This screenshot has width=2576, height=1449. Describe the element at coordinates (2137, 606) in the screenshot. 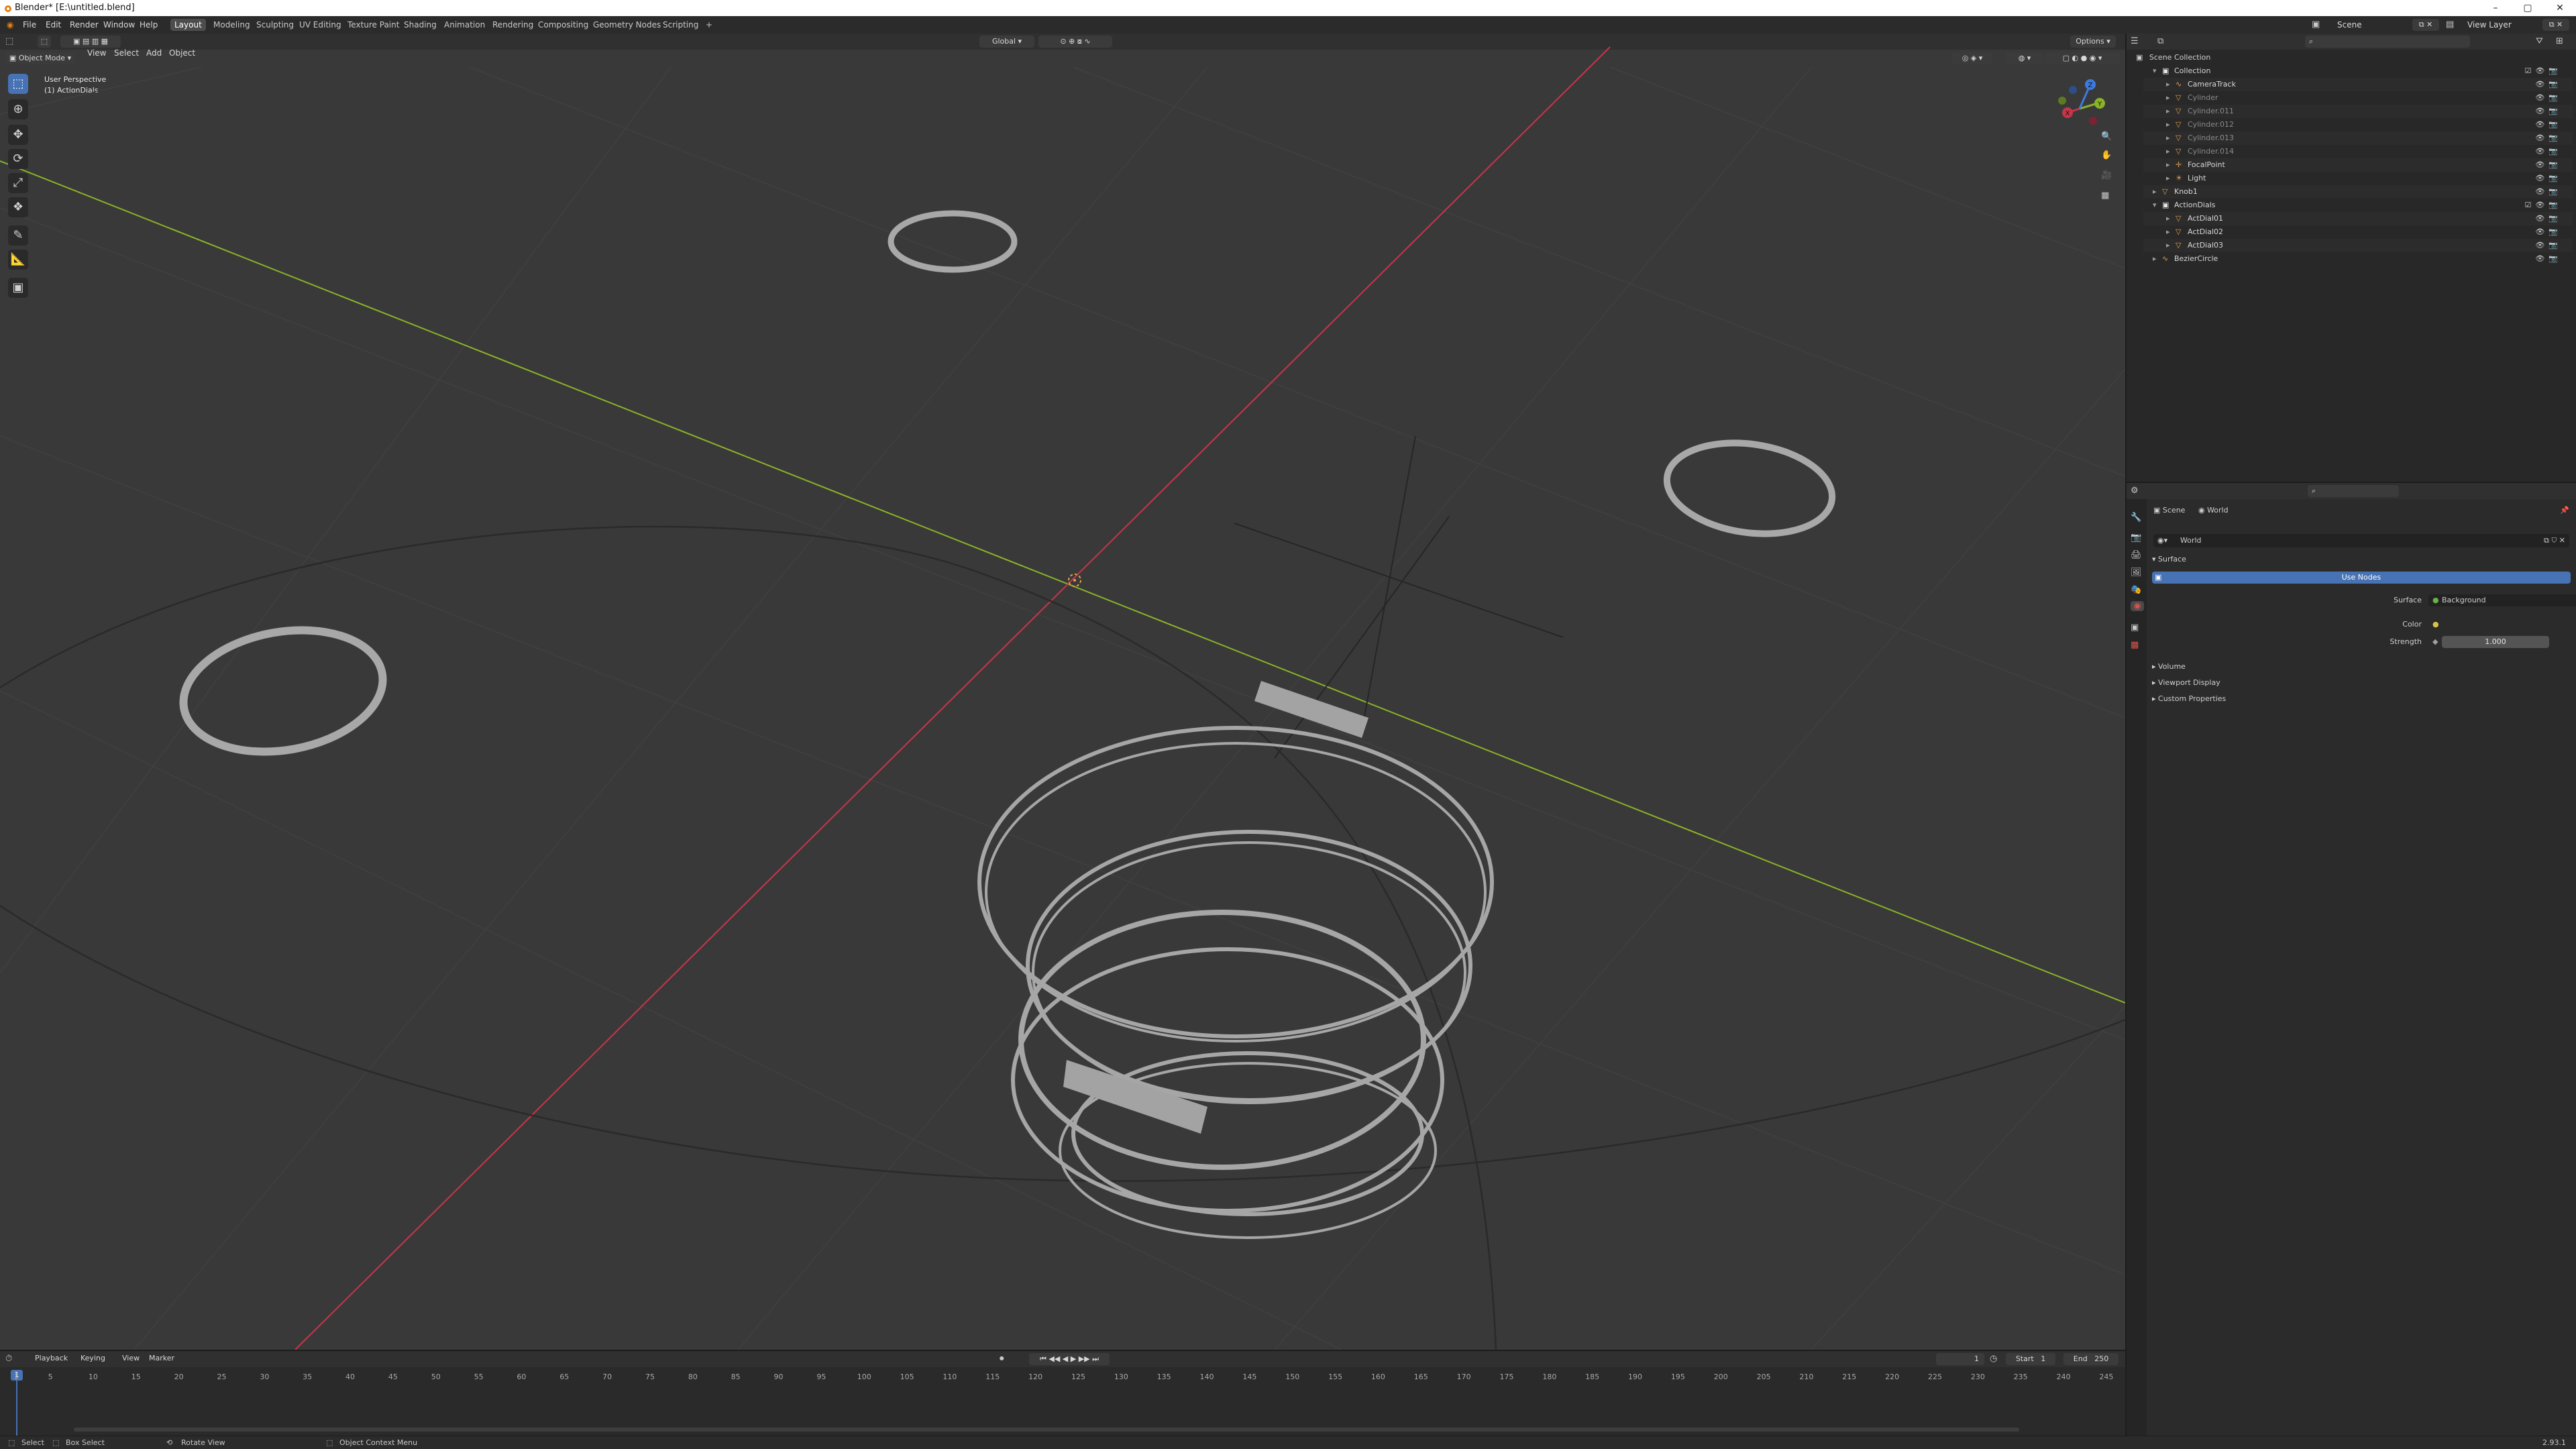

I see `world-tab-icon: ◉` at that location.